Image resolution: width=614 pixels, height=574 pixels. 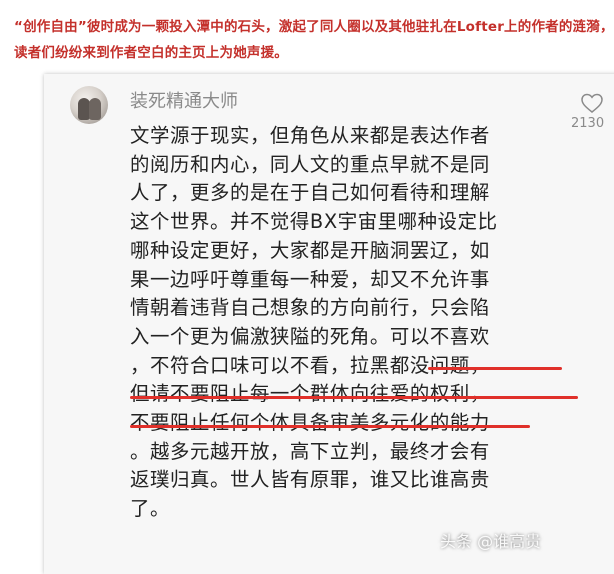 I want to click on user-avatar, so click(x=89, y=105).